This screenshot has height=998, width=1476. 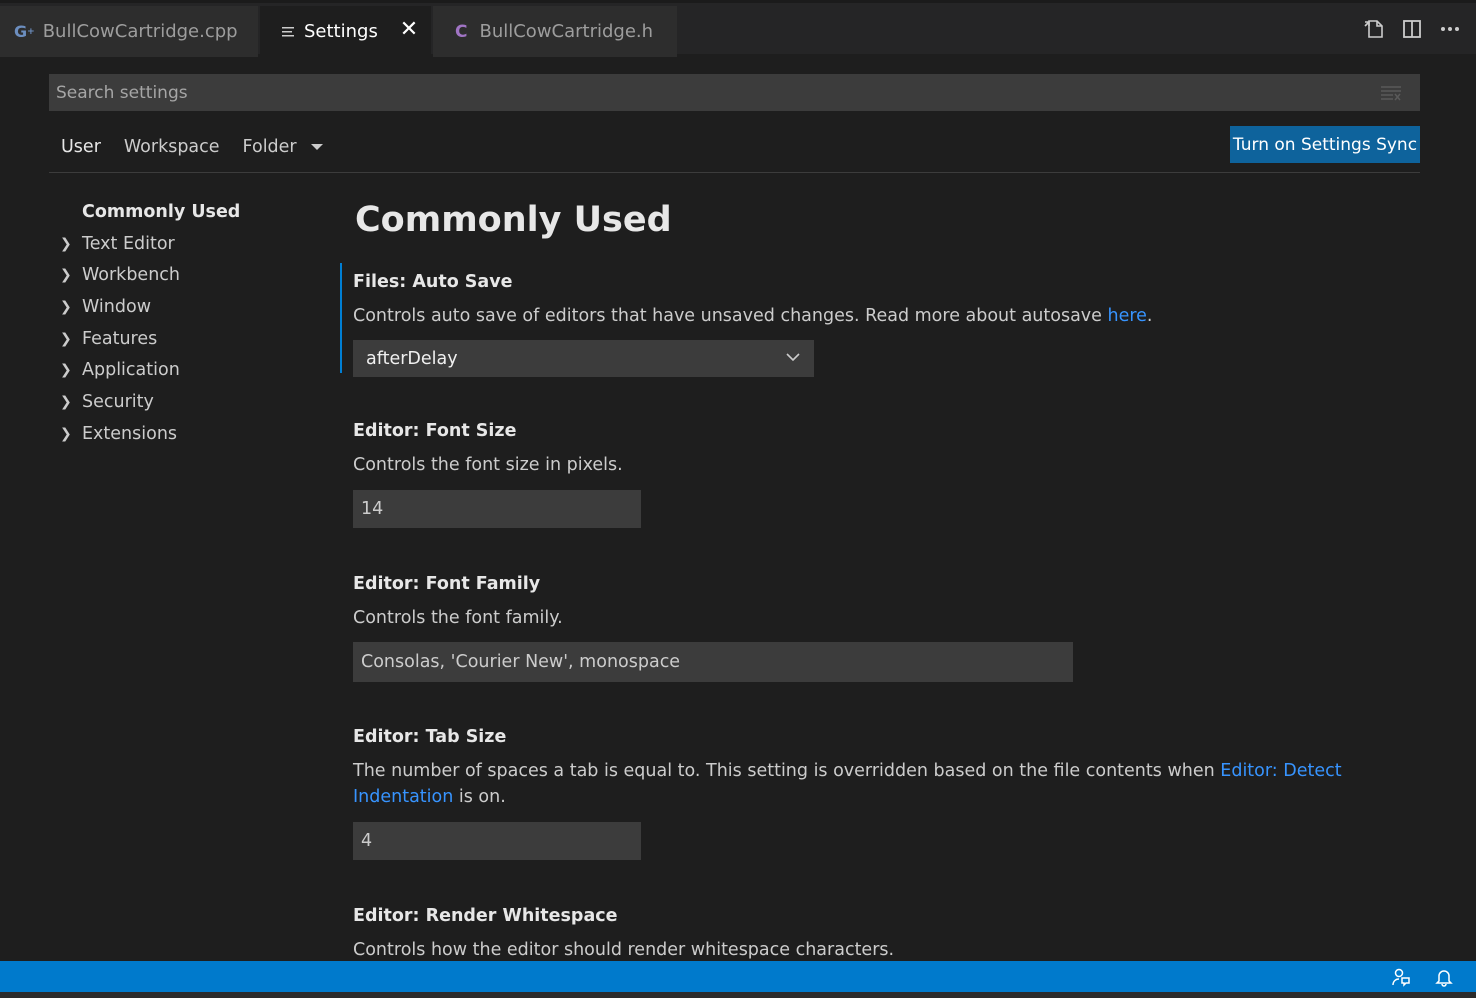 I want to click on scope-tab-folder: Folder, so click(x=283, y=149).